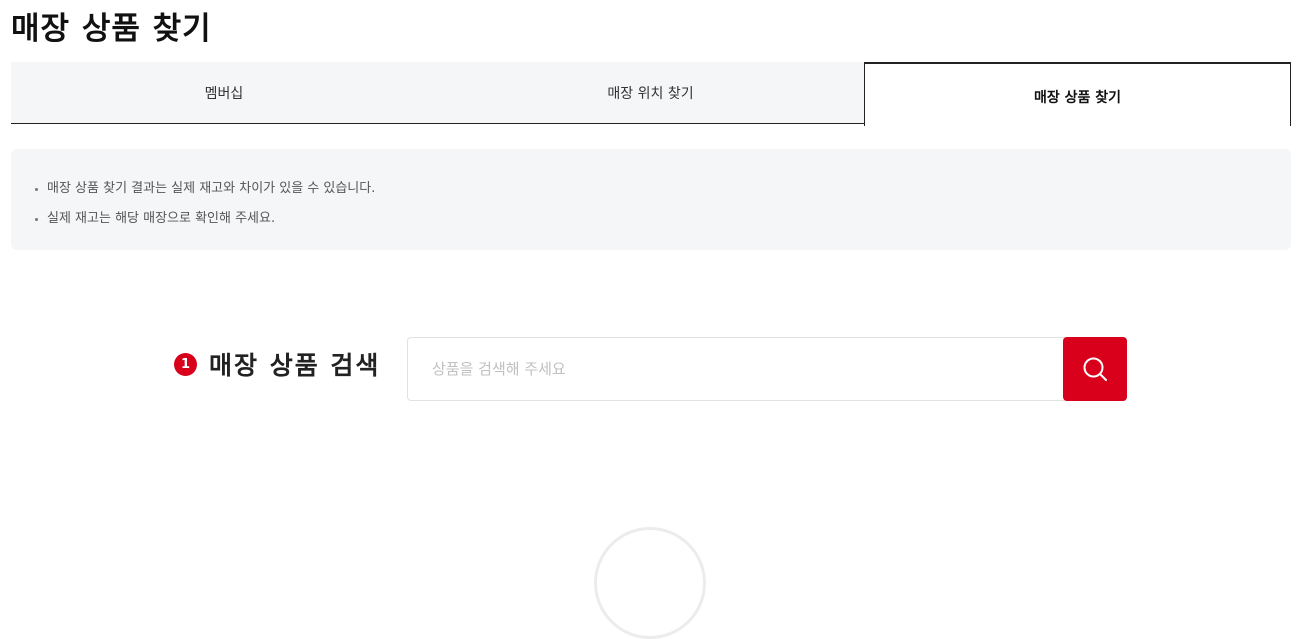 This screenshot has width=1312, height=639. I want to click on tab-bar: 멤버십 매장 위치 찾기 매장 상품 찾기, so click(651, 94).